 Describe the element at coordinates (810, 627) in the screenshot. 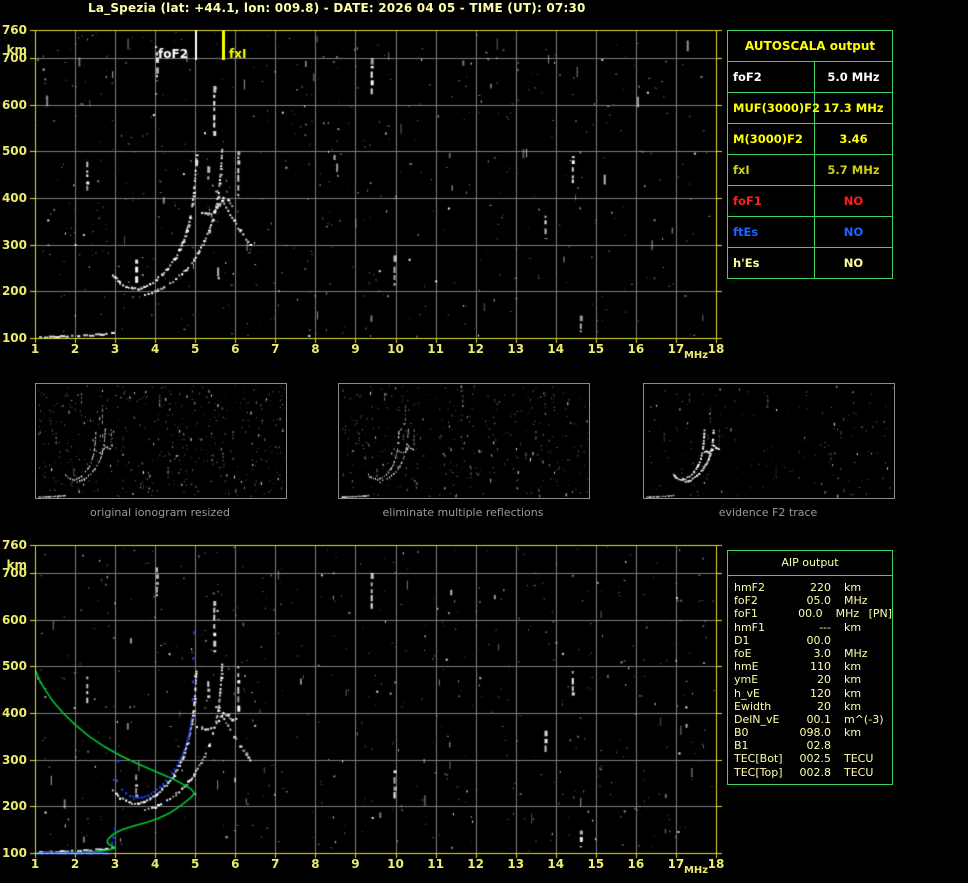

I see `table-row: hmF1 --- km` at that location.